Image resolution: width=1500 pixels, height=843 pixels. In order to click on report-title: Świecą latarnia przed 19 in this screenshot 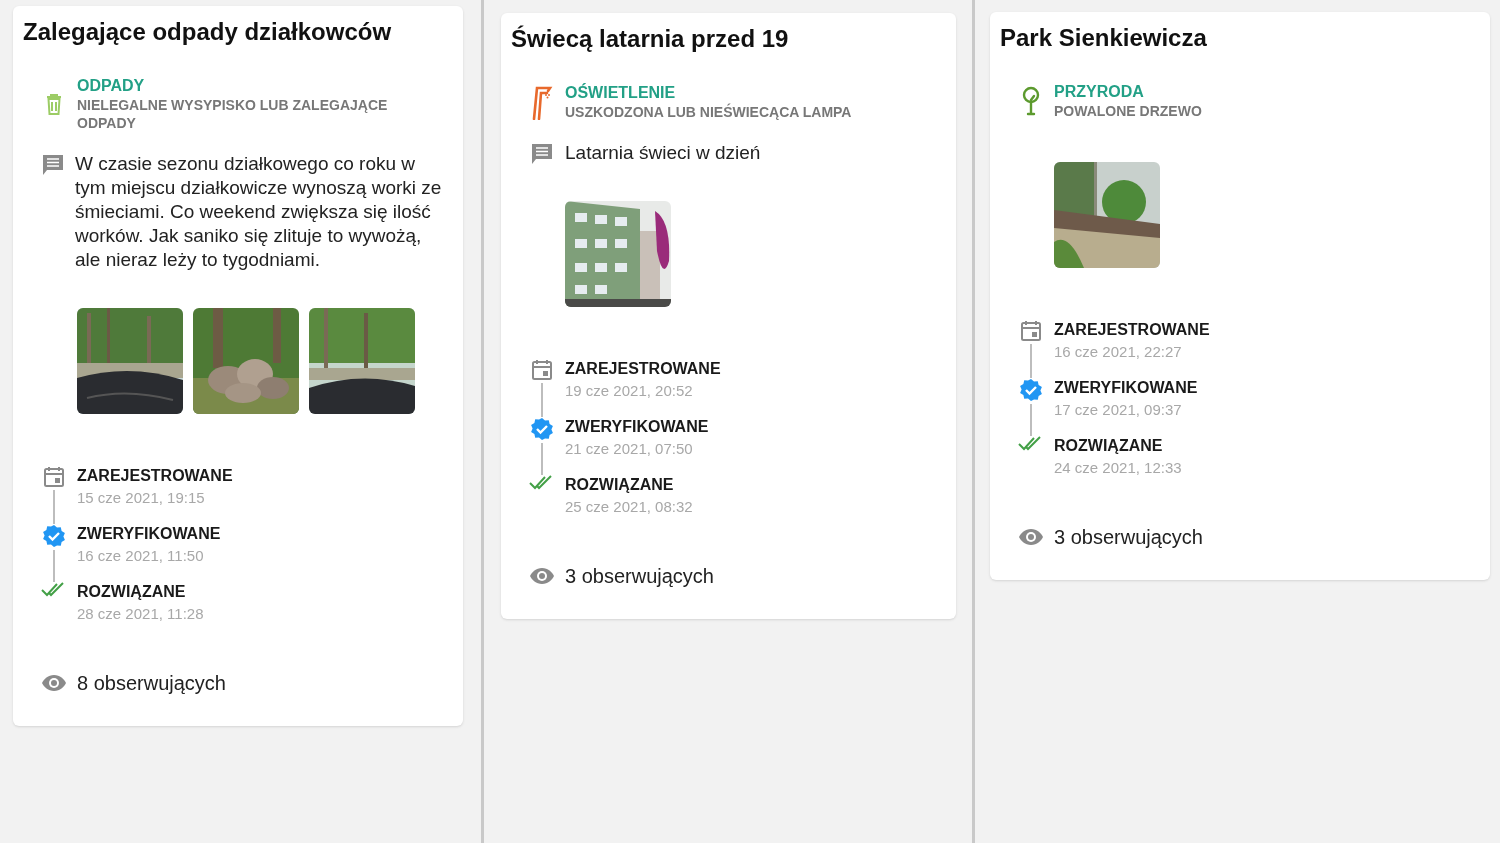, I will do `click(650, 39)`.